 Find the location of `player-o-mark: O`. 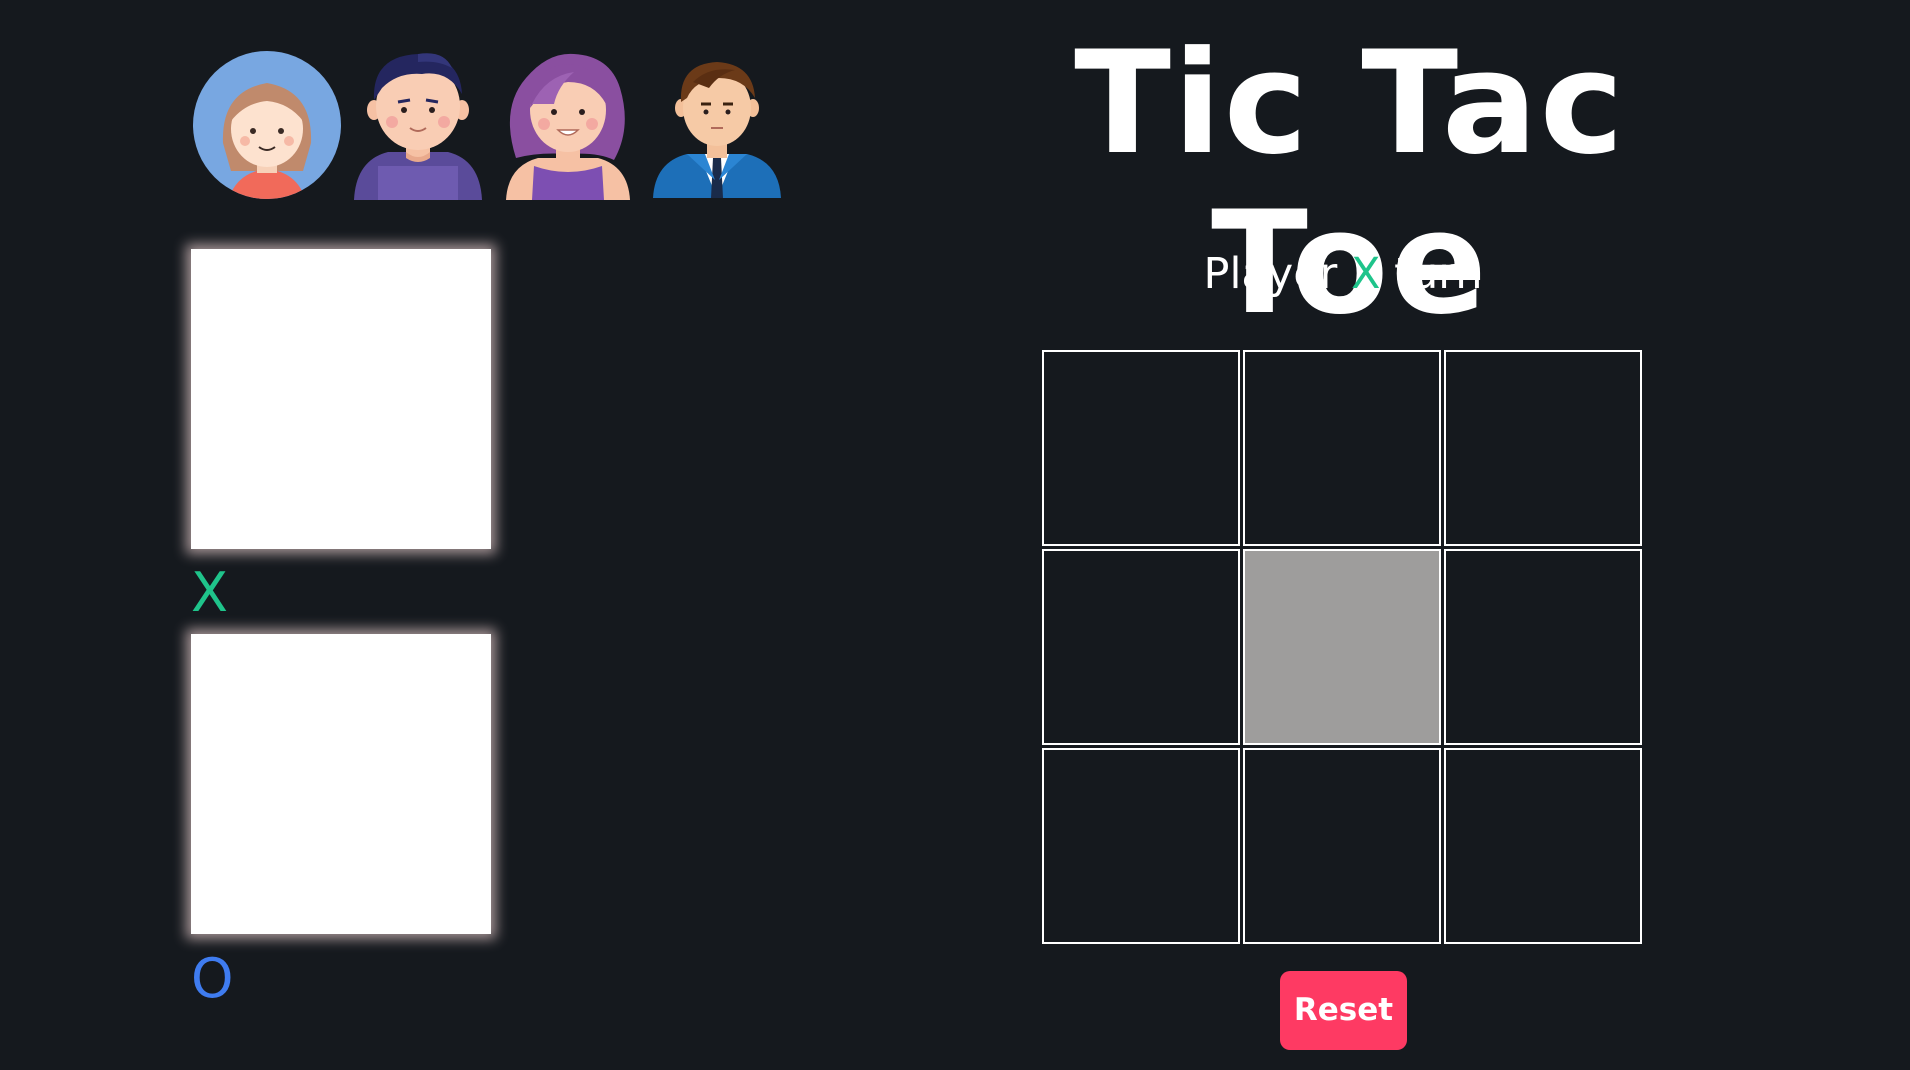

player-o-mark: O is located at coordinates (212, 978).